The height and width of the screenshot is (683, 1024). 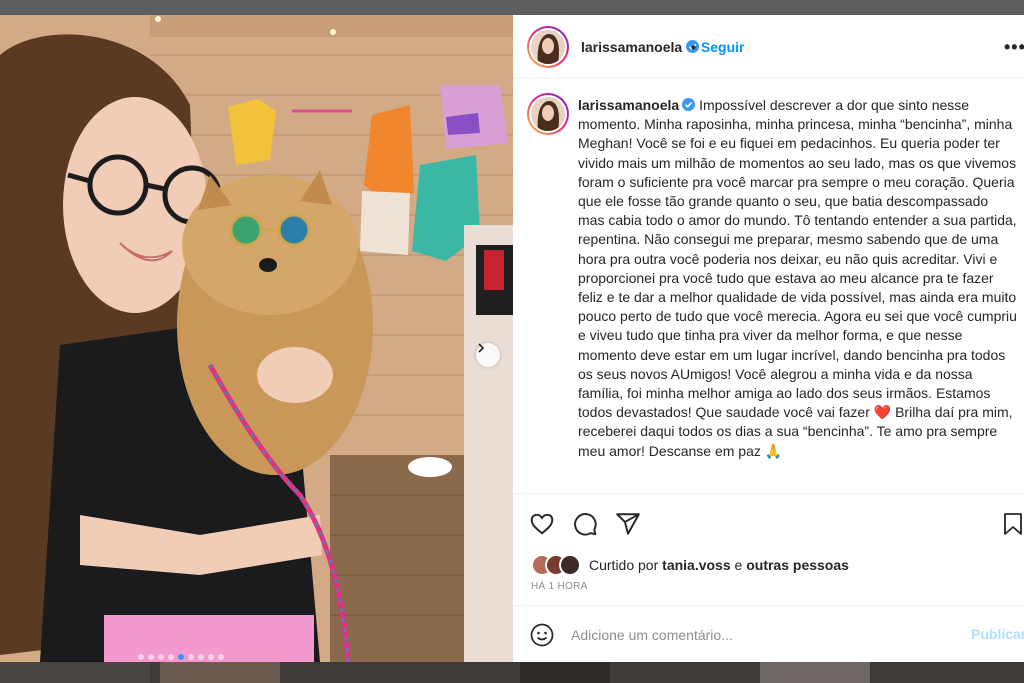 I want to click on post-header: larissamanoela • Seguir •••, so click(x=768, y=47).